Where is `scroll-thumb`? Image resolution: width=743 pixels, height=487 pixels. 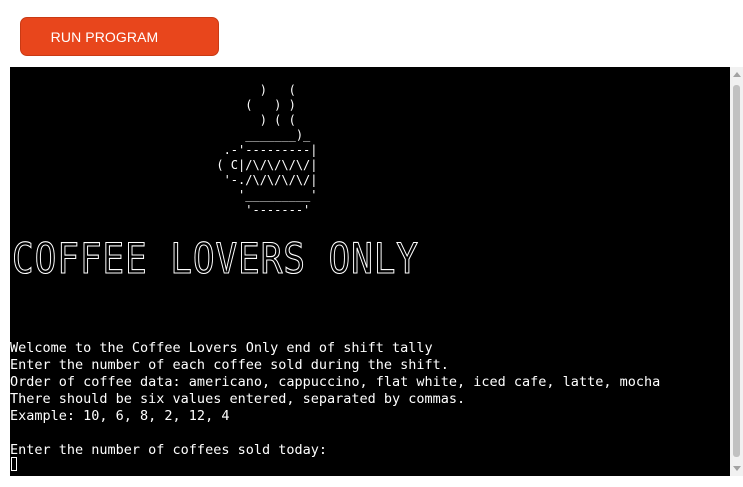 scroll-thumb is located at coordinates (736, 271).